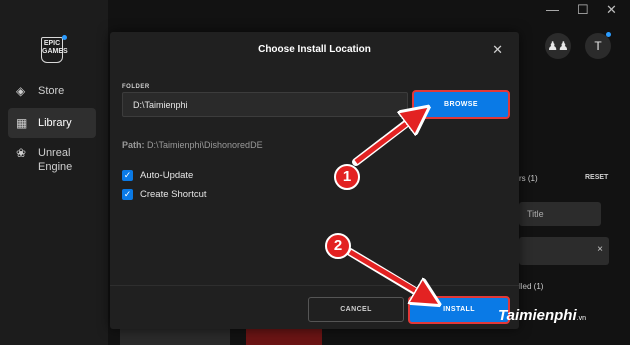  I want to click on step-1-marker: 1, so click(347, 177).